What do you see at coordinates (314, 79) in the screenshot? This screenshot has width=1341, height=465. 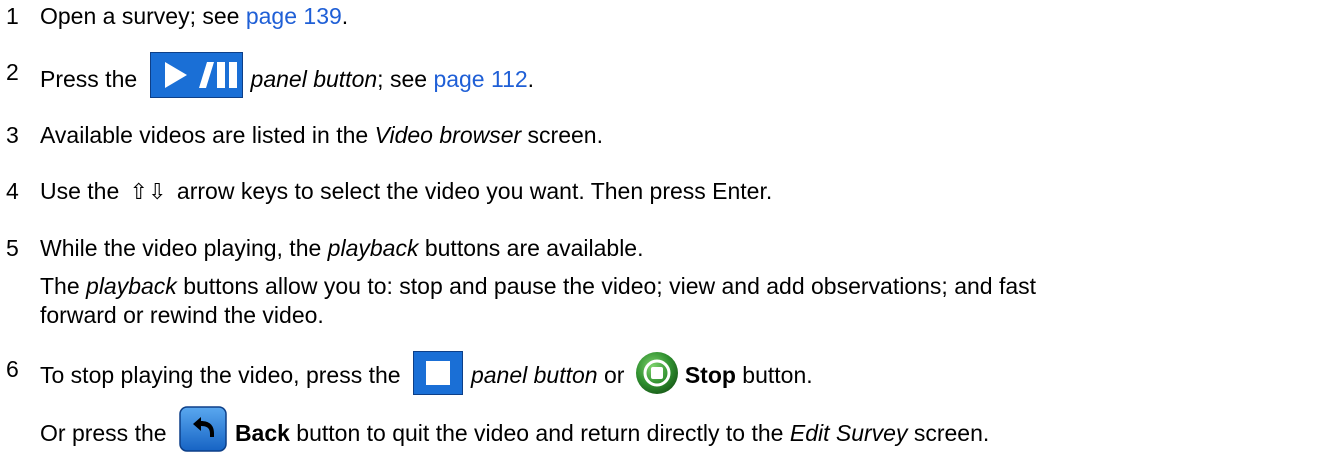 I see `step-2-italic: panel button` at bounding box center [314, 79].